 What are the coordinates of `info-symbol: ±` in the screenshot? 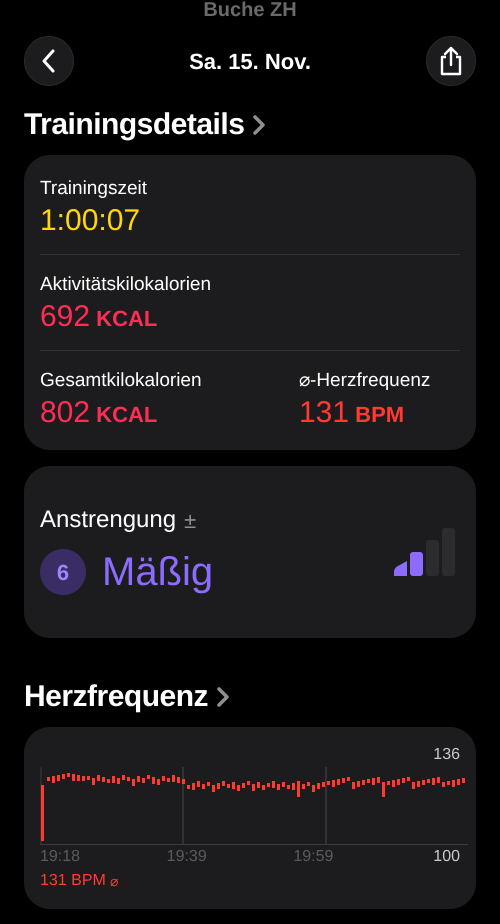 It's located at (190, 520).